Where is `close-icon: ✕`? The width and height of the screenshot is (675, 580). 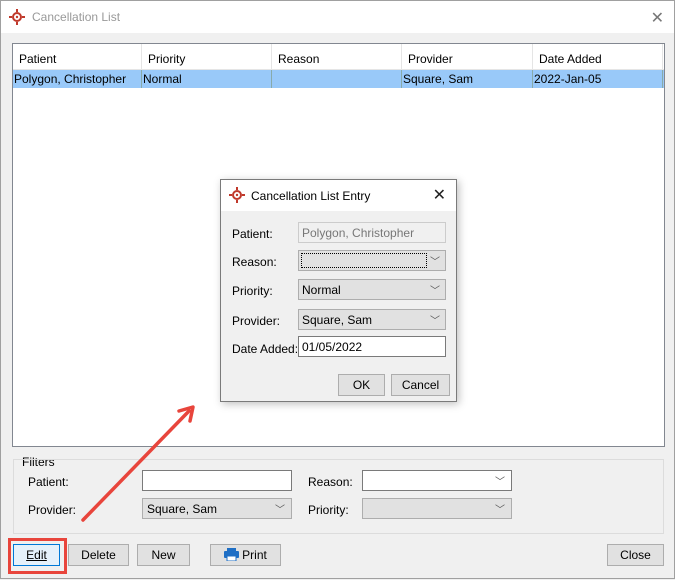
close-icon: ✕ is located at coordinates (657, 18).